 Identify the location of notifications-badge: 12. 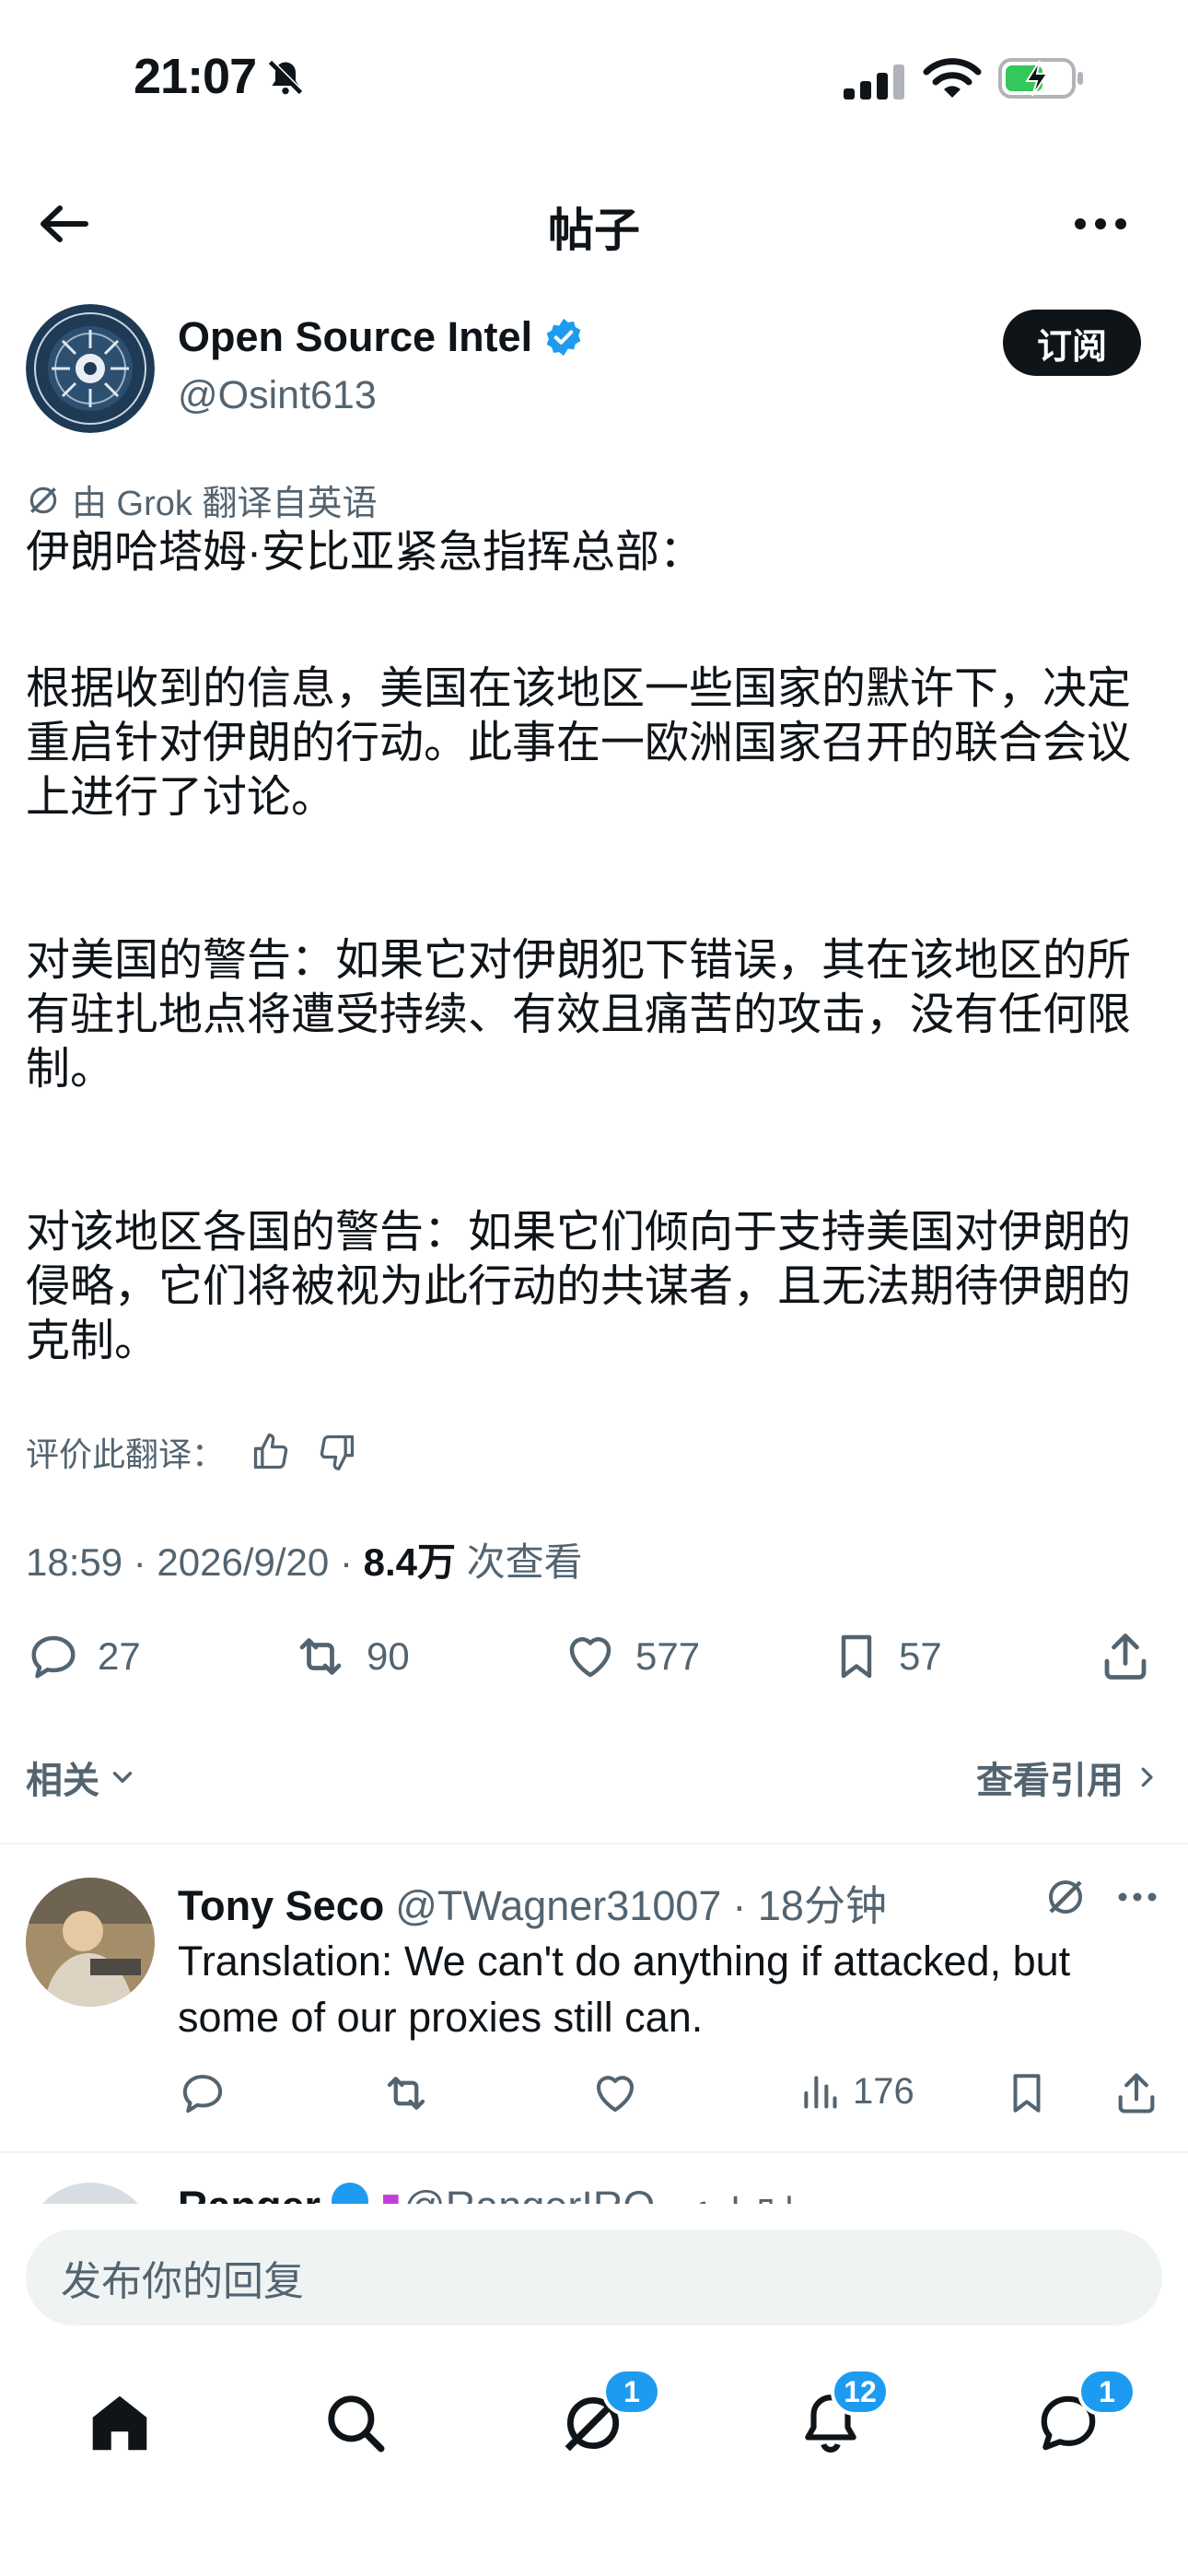
(860, 2392).